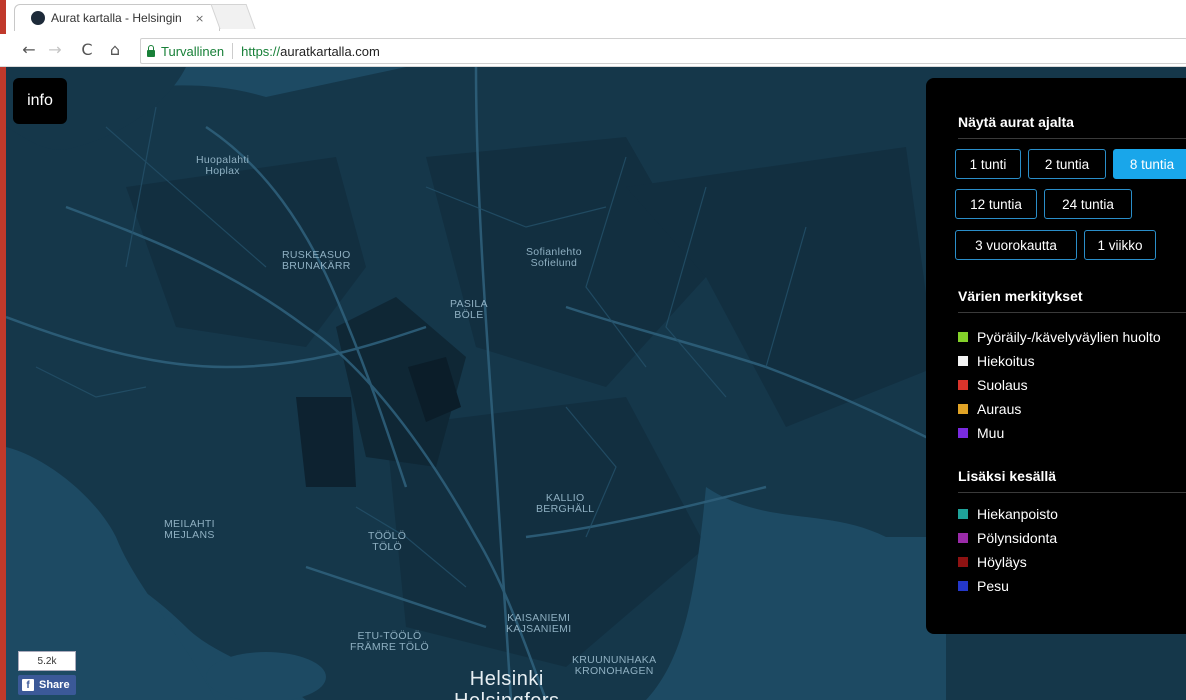  What do you see at coordinates (55, 49) in the screenshot?
I see `forward-arrow-icon: →` at bounding box center [55, 49].